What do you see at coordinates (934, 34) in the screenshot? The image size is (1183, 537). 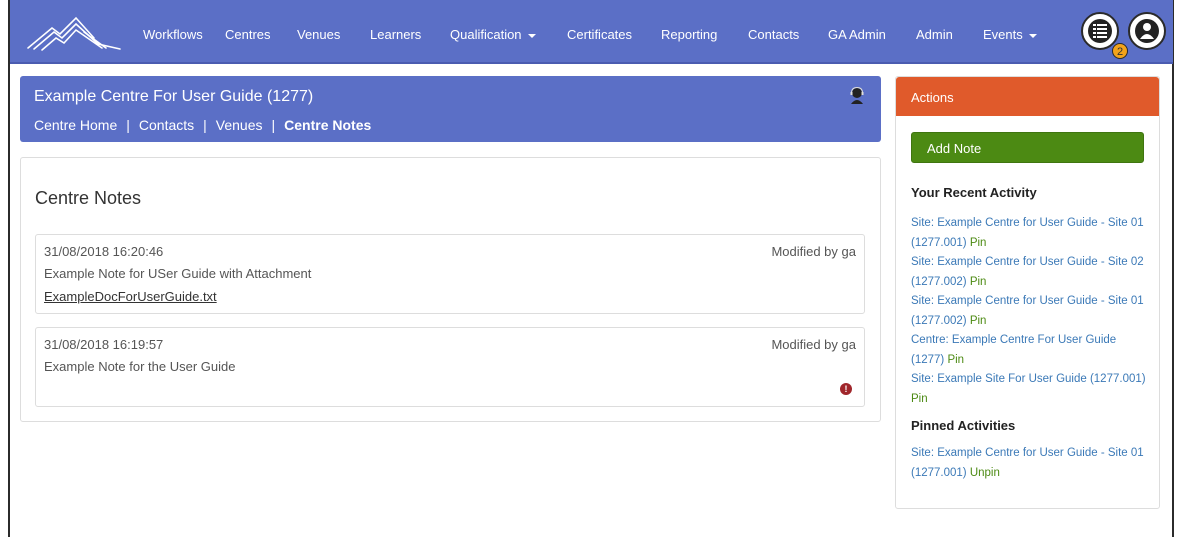 I see `nav-admin: Admin` at bounding box center [934, 34].